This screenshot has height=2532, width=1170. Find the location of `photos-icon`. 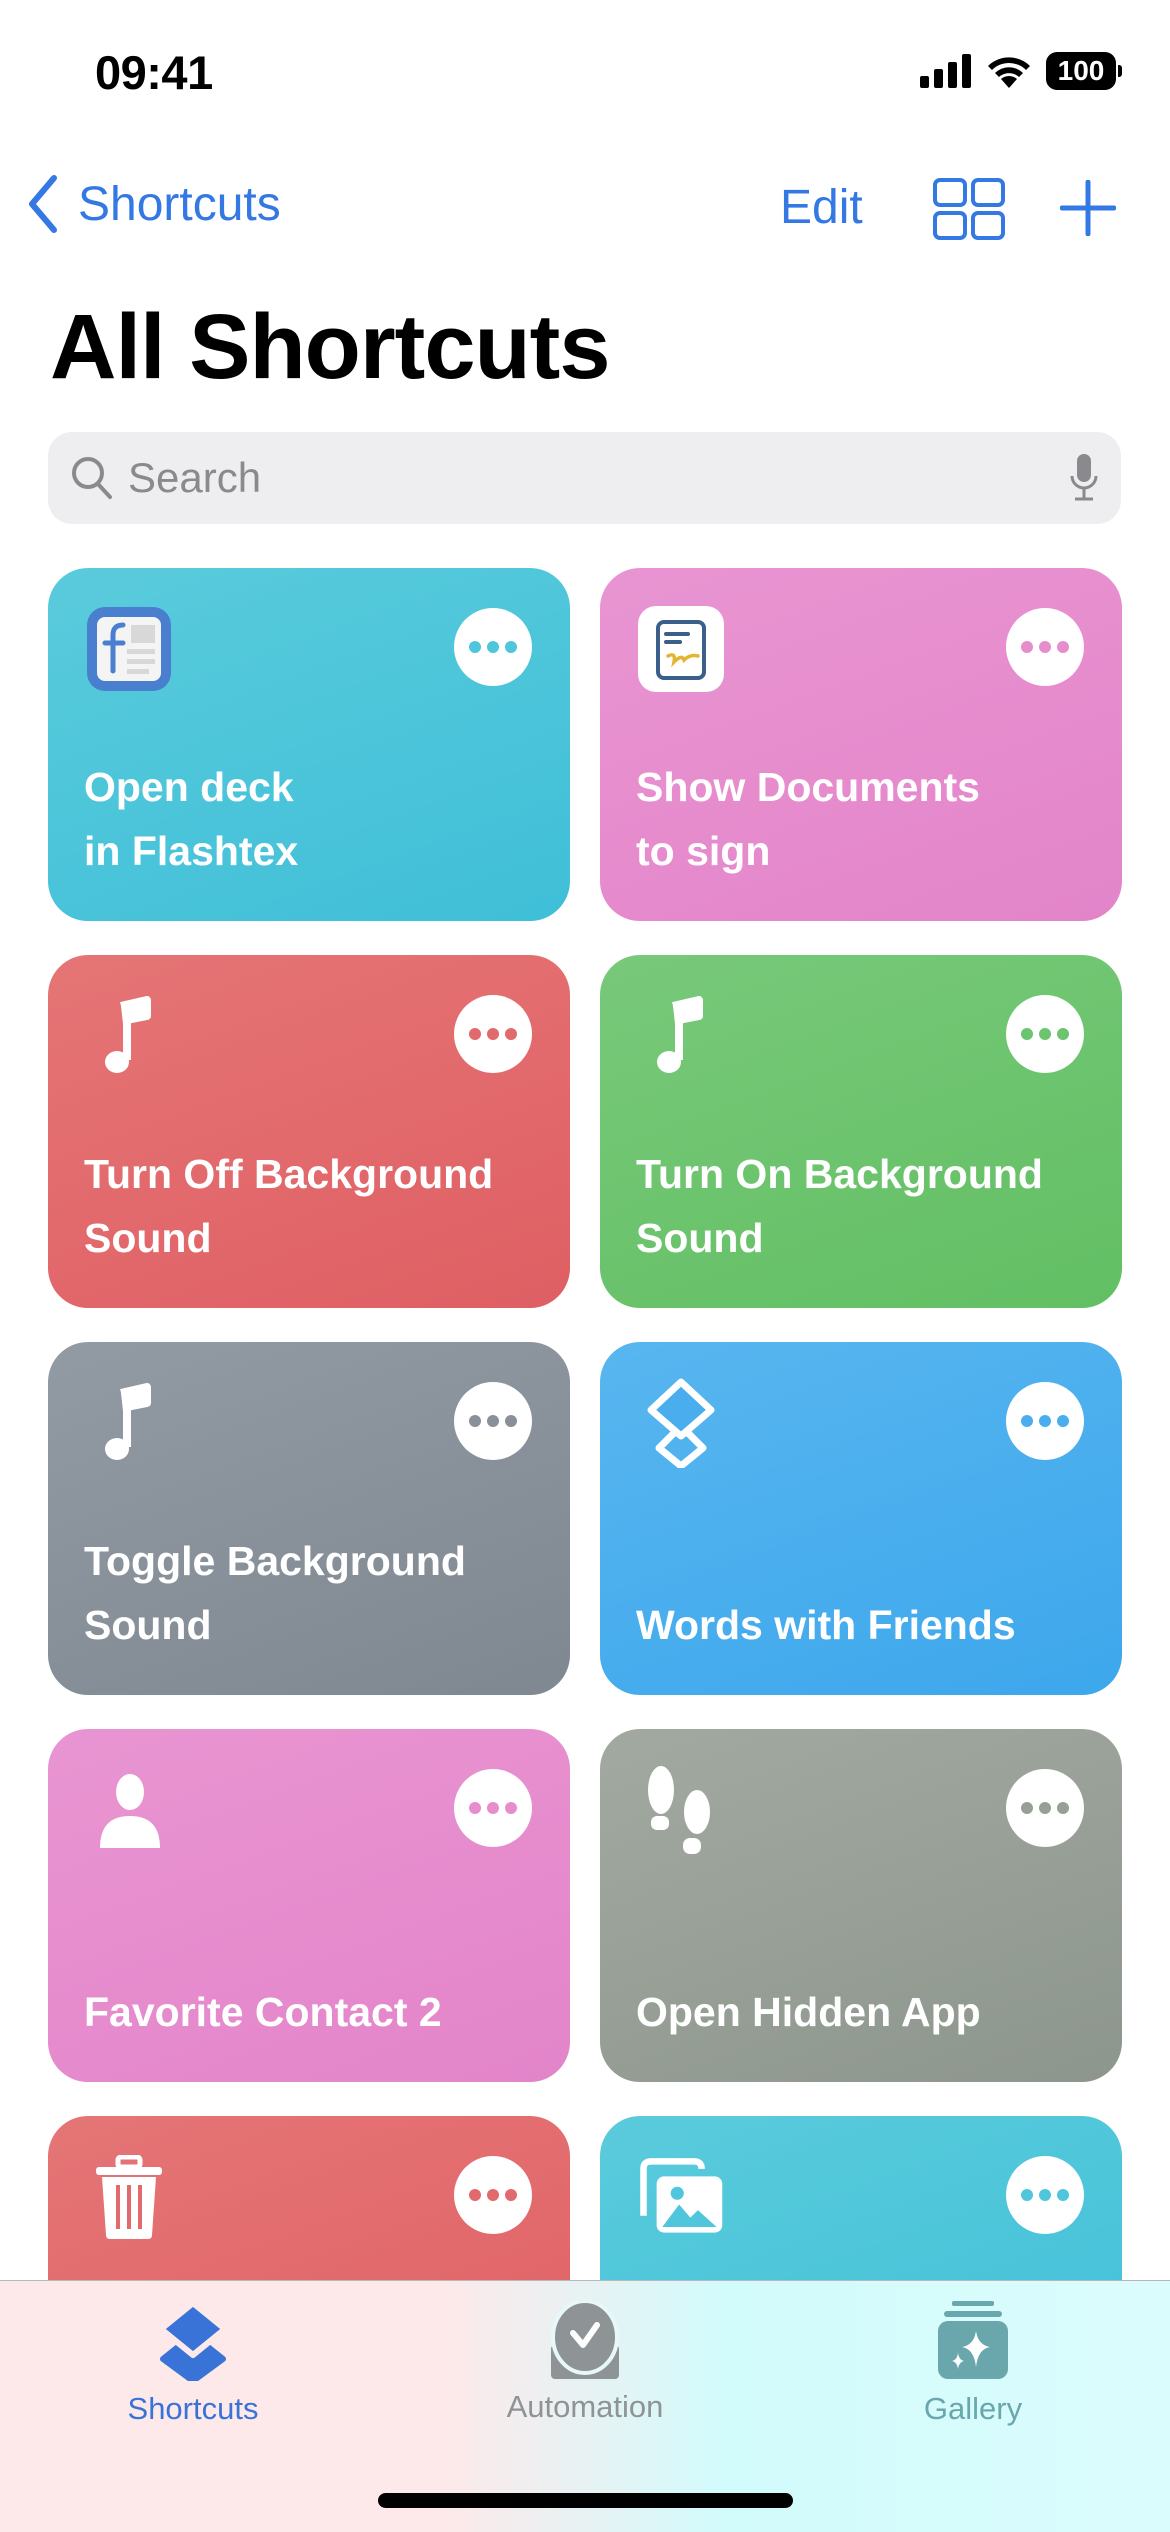

photos-icon is located at coordinates (681, 2197).